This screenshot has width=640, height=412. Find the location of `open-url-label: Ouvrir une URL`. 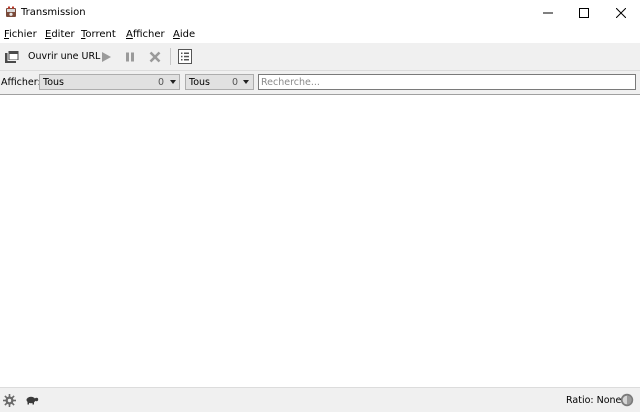

open-url-label: Ouvrir une URL is located at coordinates (64, 56).